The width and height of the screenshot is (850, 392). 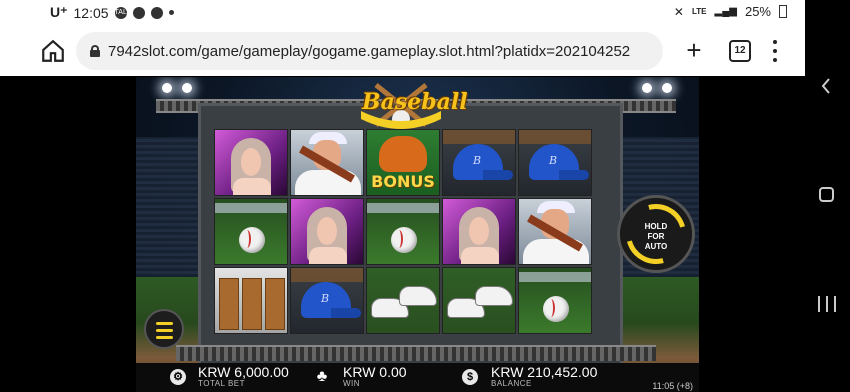 What do you see at coordinates (222, 383) in the screenshot?
I see `total-bet-label: TOTAL BET` at bounding box center [222, 383].